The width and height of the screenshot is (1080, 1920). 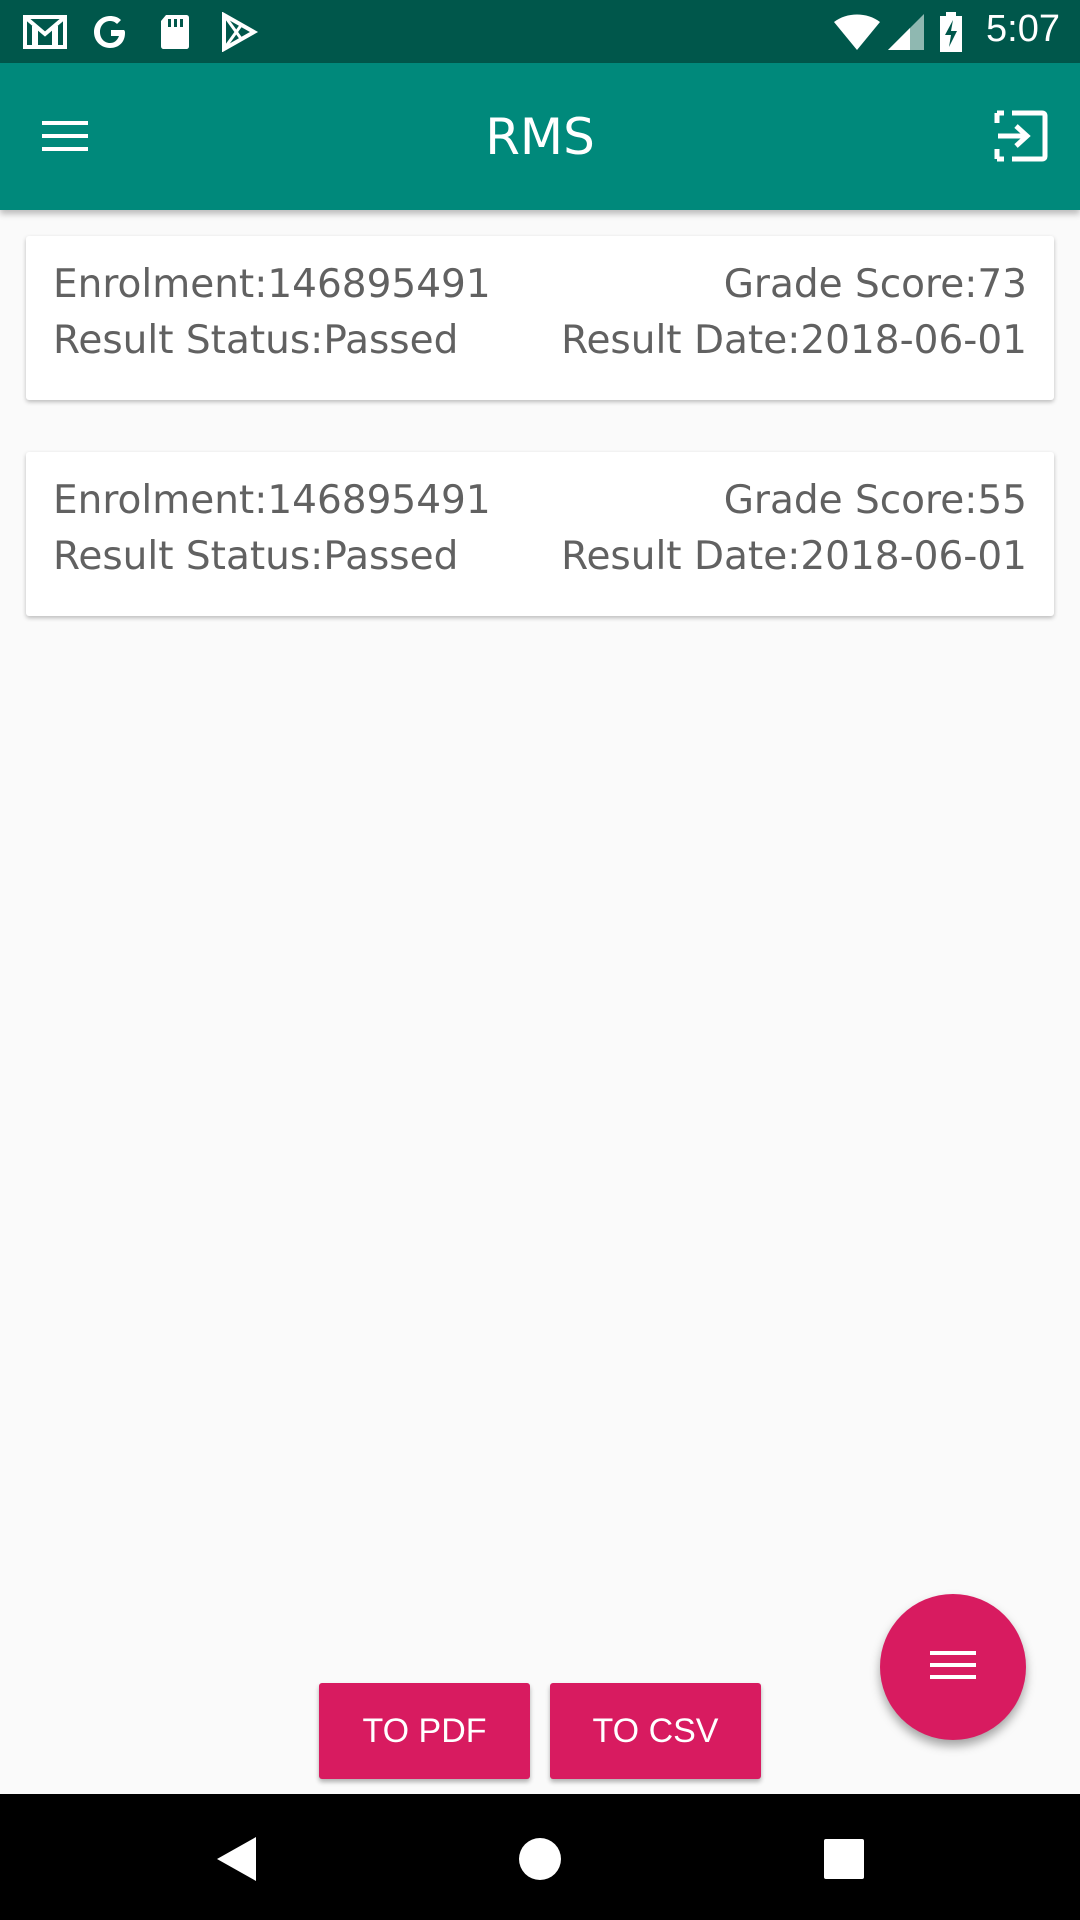 I want to click on signal-icon, so click(x=906, y=32).